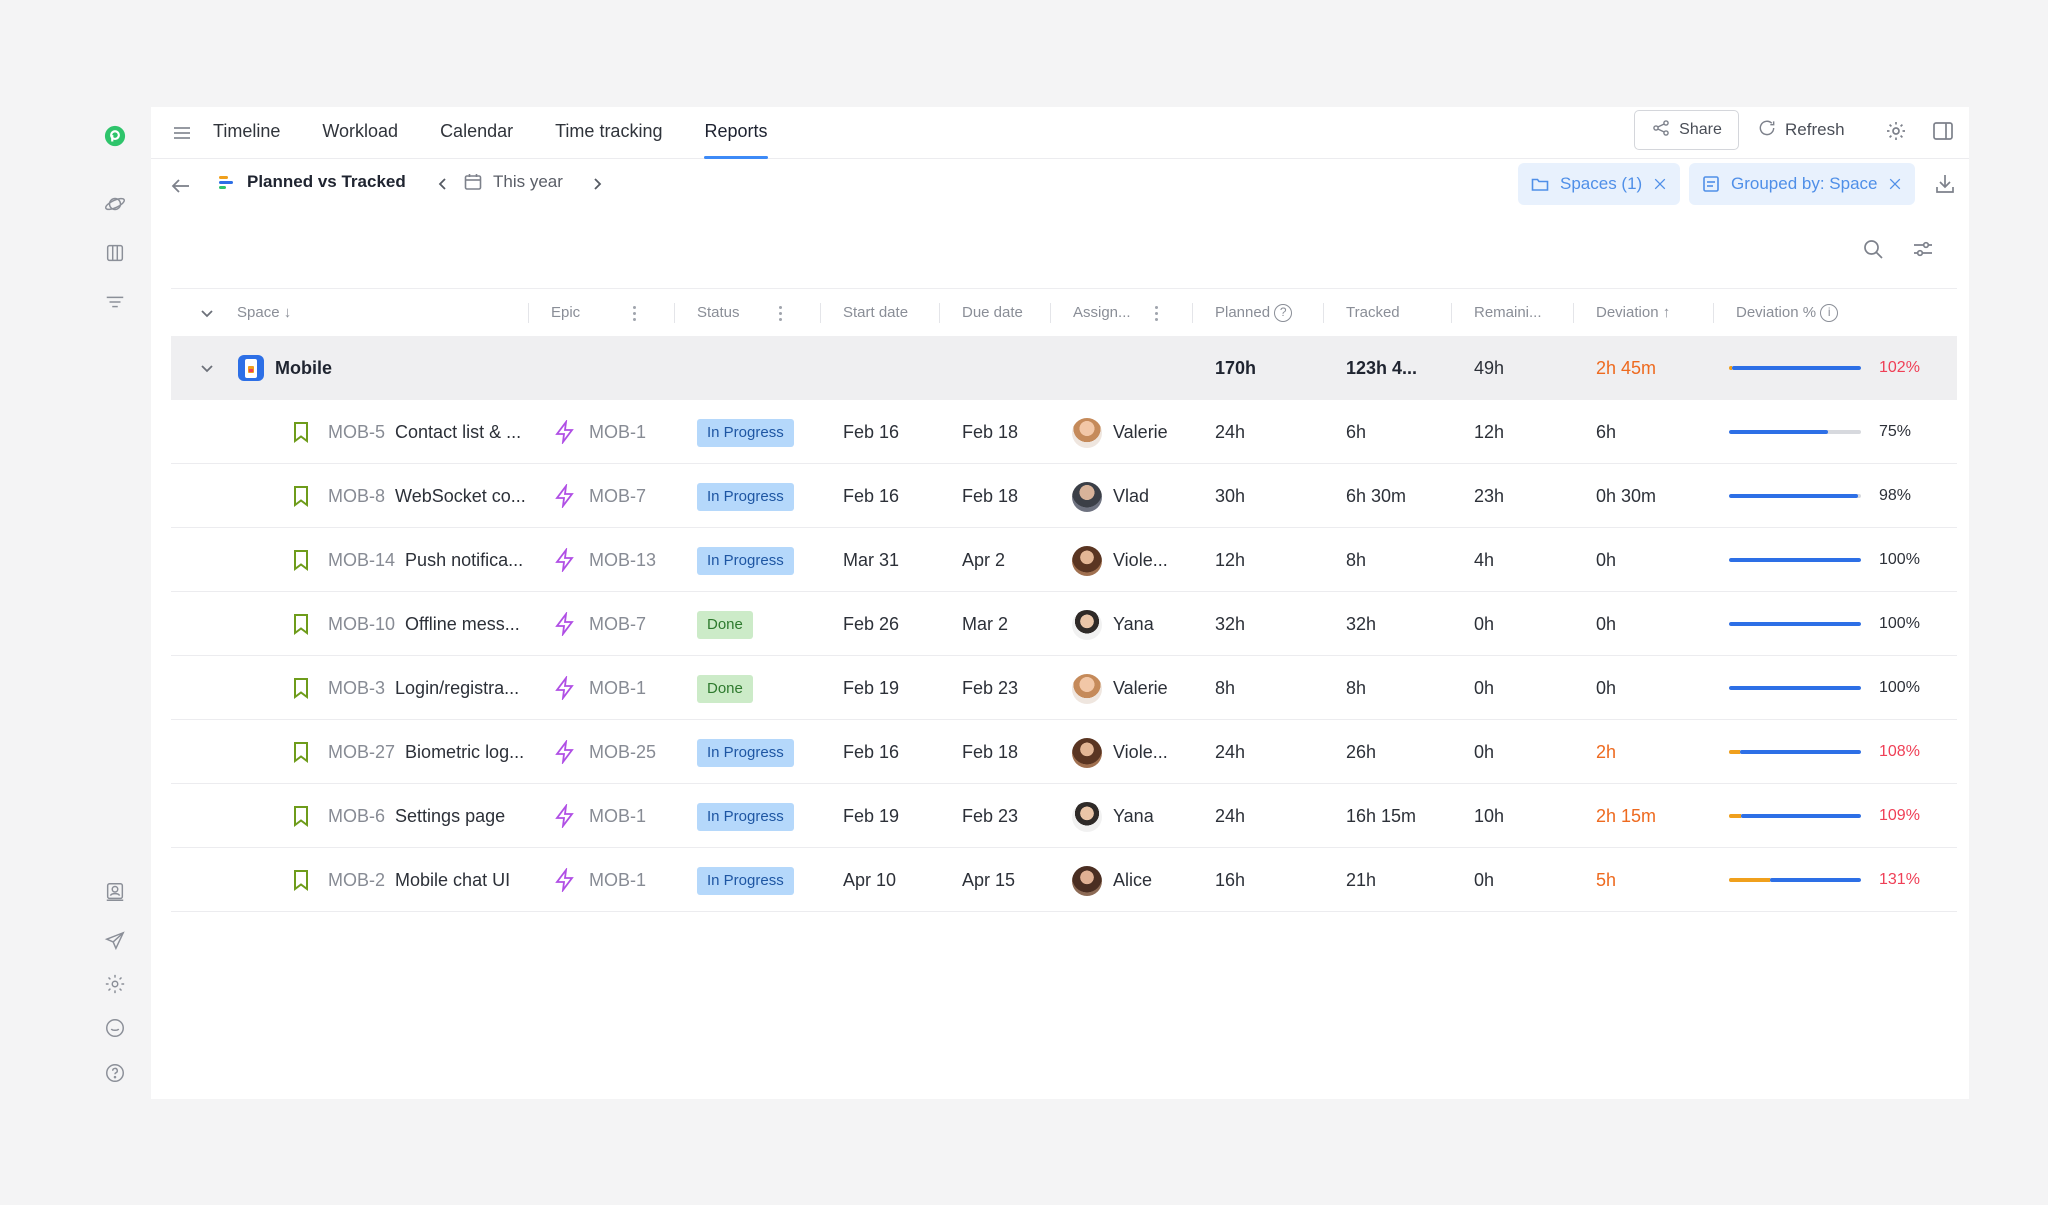  I want to click on epic-key: MOB-25, so click(623, 752).